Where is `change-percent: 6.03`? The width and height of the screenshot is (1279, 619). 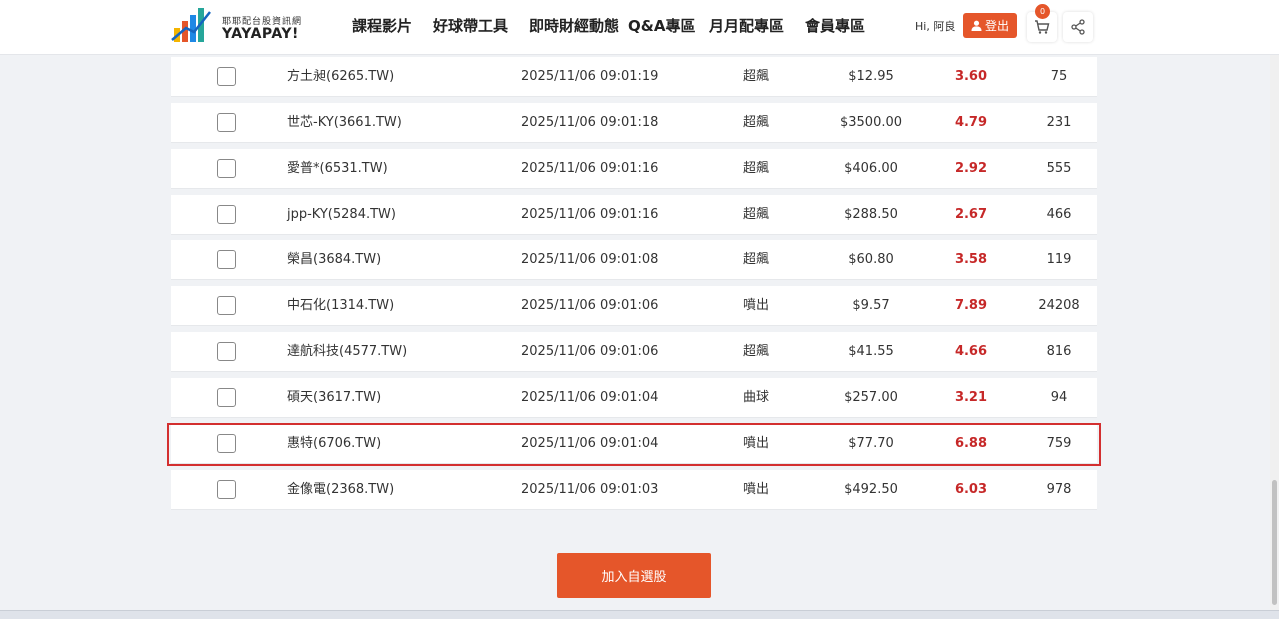
change-percent: 6.03 is located at coordinates (971, 489).